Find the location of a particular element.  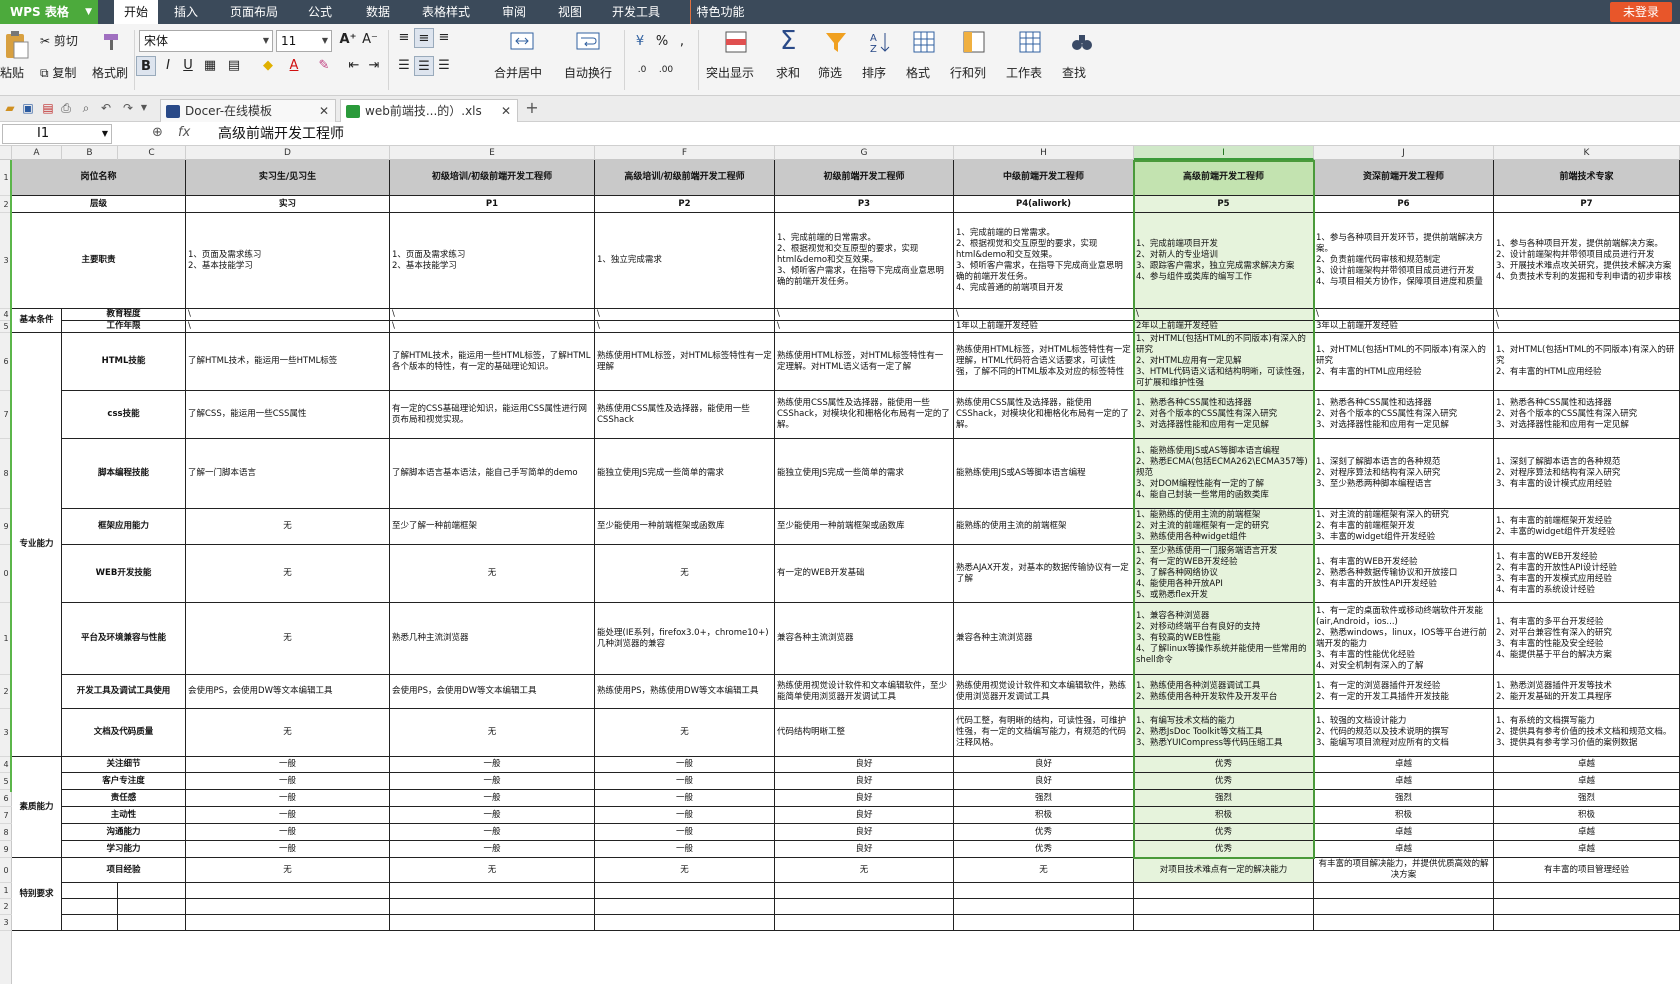

merge-center-button: 合并居中 is located at coordinates (518, 72).